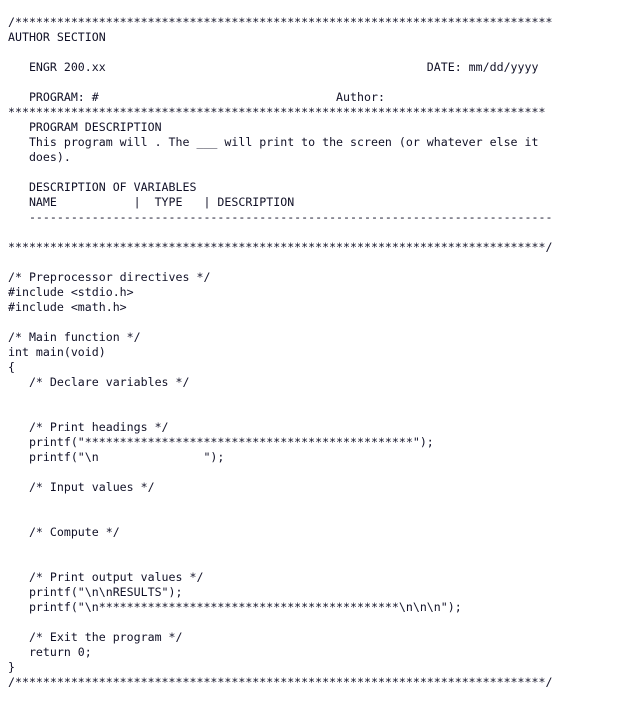 The image size is (634, 727). I want to click on code-line: #include <math.h>, so click(67, 306).